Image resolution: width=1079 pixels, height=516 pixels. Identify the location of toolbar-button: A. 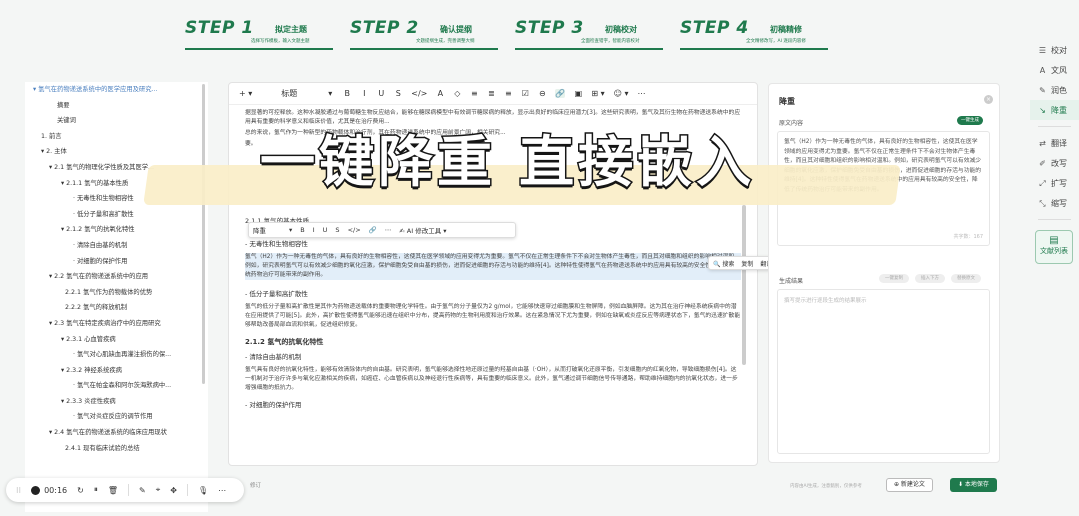
(440, 93).